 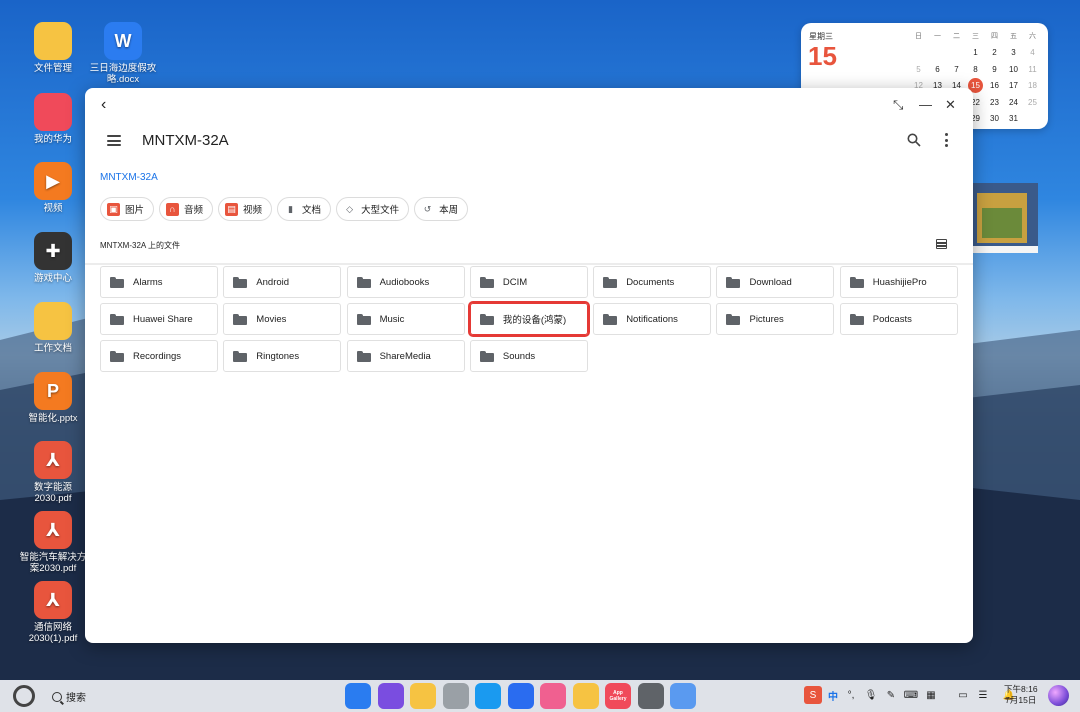 What do you see at coordinates (1013, 37) in the screenshot?
I see `calendar-weekday-header: 五` at bounding box center [1013, 37].